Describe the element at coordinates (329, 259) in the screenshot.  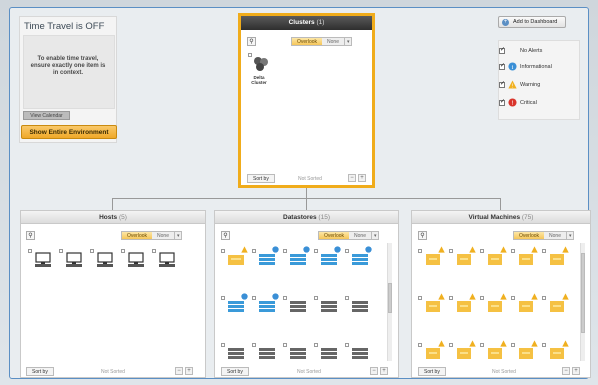
I see `datastore-blue-icon` at that location.